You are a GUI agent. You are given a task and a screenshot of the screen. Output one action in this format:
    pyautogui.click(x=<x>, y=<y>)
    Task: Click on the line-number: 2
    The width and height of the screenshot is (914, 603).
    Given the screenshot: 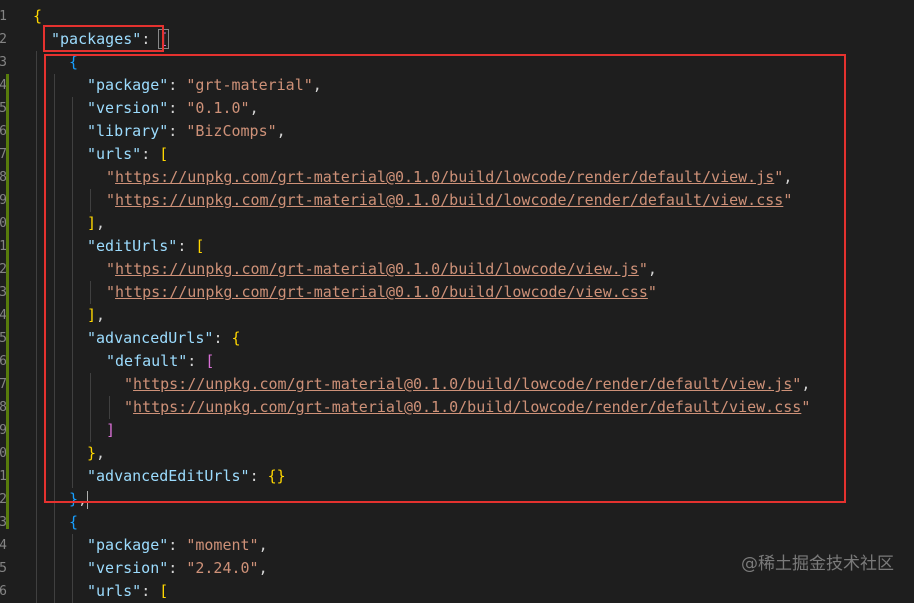 What is the action you would take?
    pyautogui.click(x=3, y=39)
    